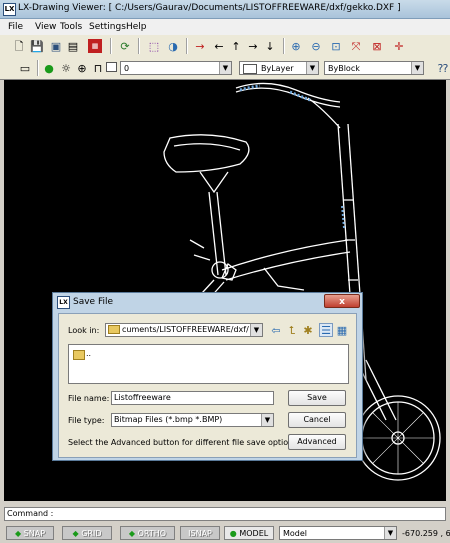 The width and height of the screenshot is (450, 543). Describe the element at coordinates (225, 514) in the screenshot. I see `command-line: Command :` at that location.